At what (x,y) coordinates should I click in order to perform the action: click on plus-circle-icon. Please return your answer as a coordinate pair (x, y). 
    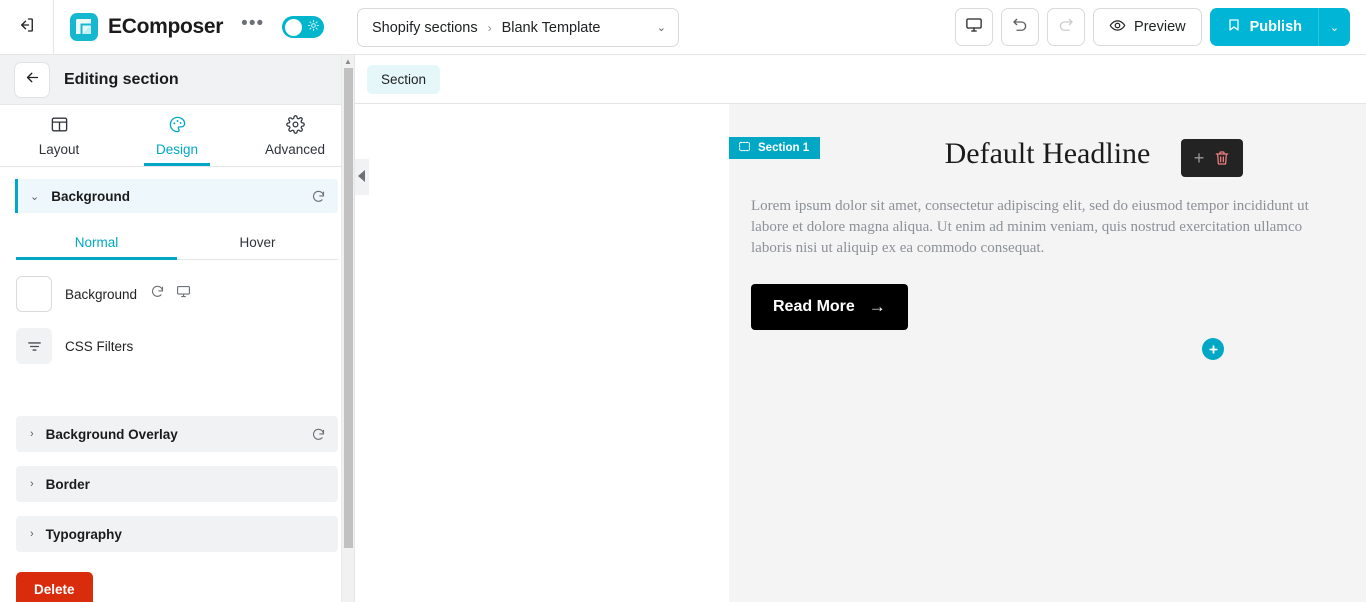
    Looking at the image, I should click on (1213, 349).